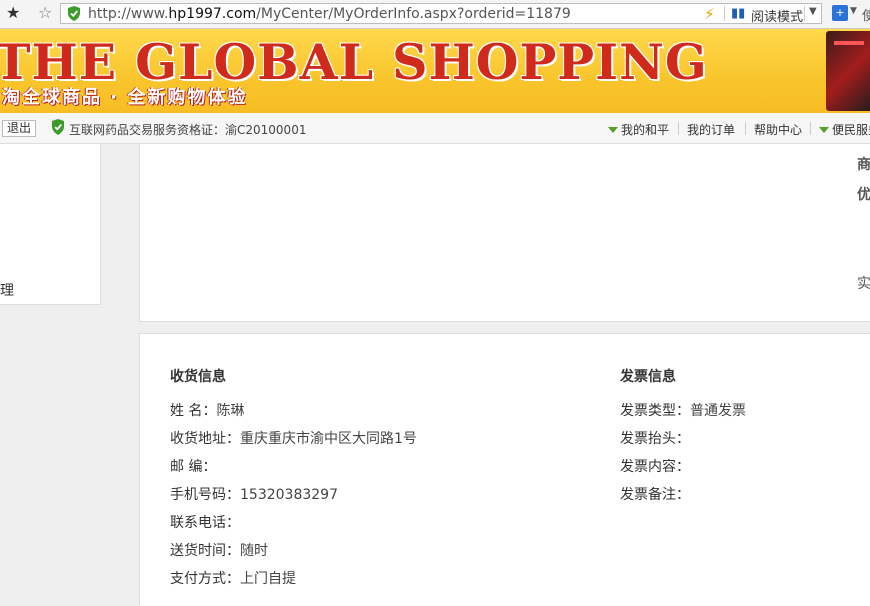 The image size is (870, 606). Describe the element at coordinates (50, 224) in the screenshot. I see `sidebar-menu: 理` at that location.